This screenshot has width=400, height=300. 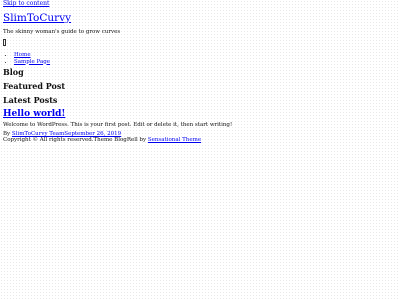 What do you see at coordinates (22, 55) in the screenshot?
I see `nav-link-home: Home` at bounding box center [22, 55].